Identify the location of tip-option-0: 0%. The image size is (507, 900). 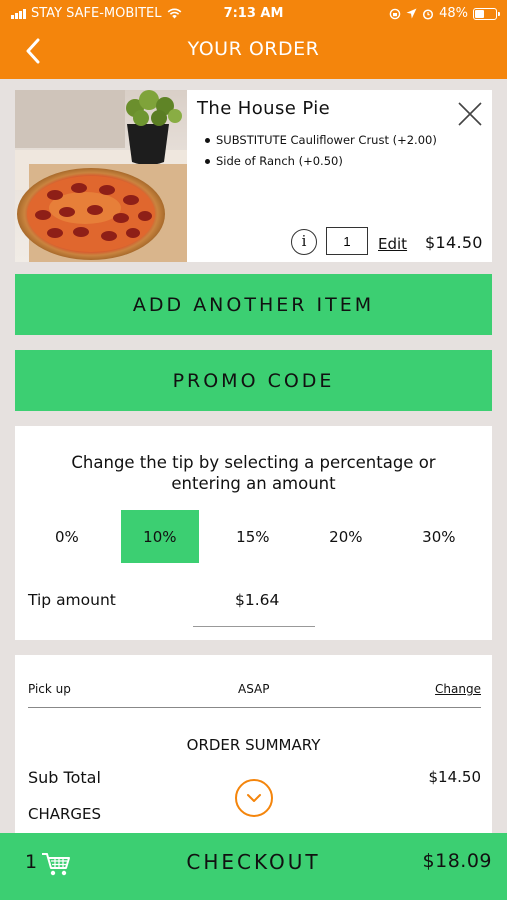
(67, 536).